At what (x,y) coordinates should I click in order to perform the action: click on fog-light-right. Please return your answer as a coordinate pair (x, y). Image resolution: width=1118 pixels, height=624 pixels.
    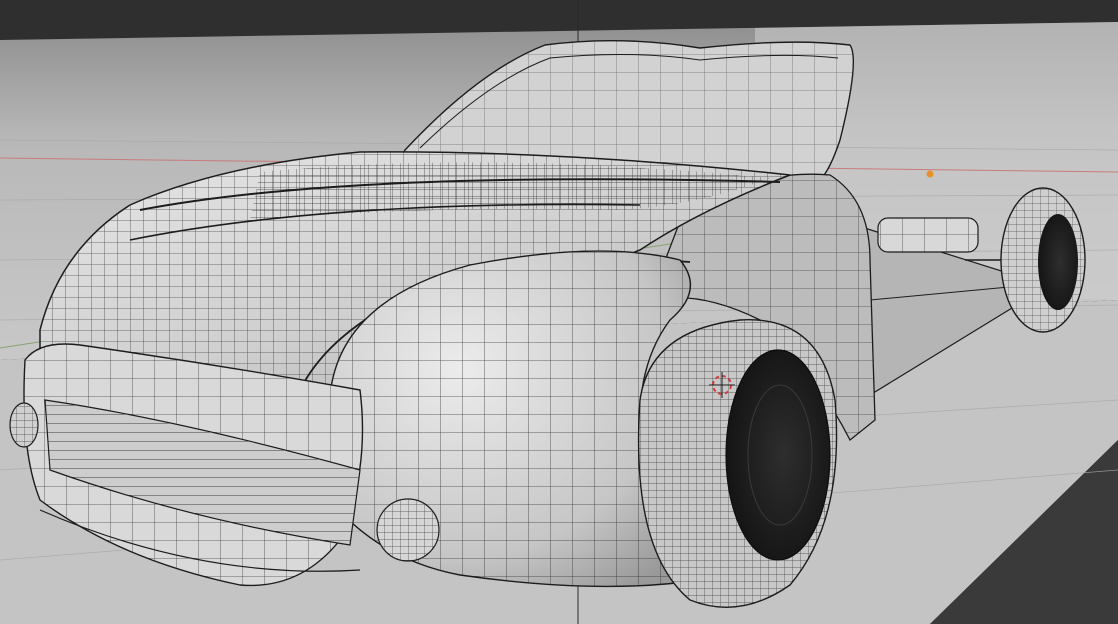
    Looking at the image, I should click on (408, 530).